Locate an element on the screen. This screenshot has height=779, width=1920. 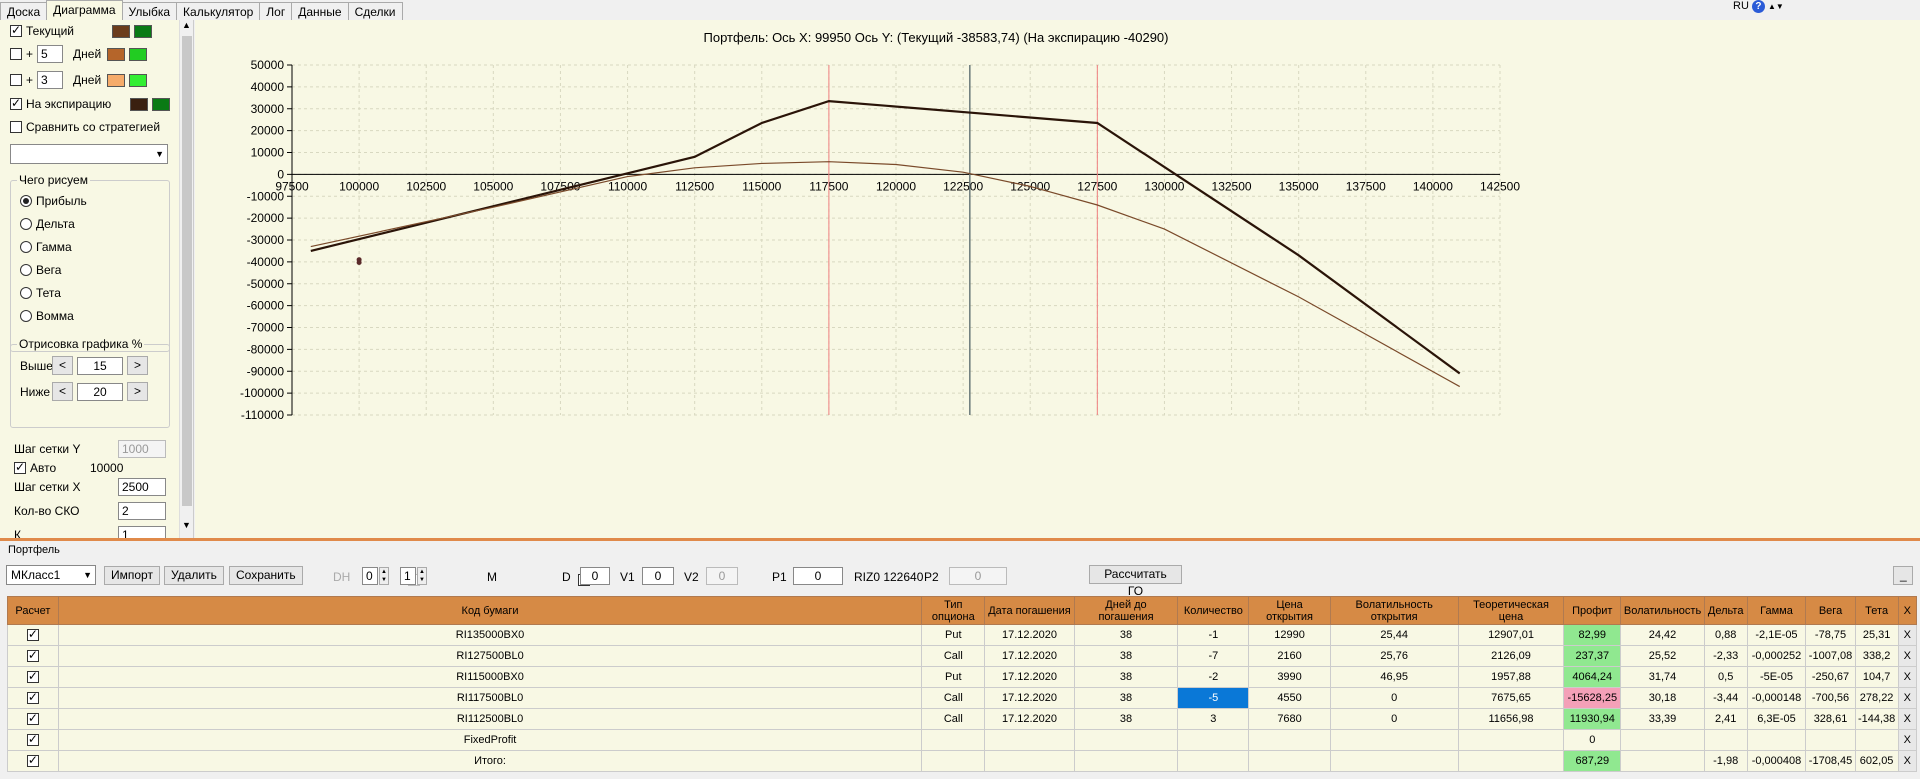
profit-radio is located at coordinates (26, 201).